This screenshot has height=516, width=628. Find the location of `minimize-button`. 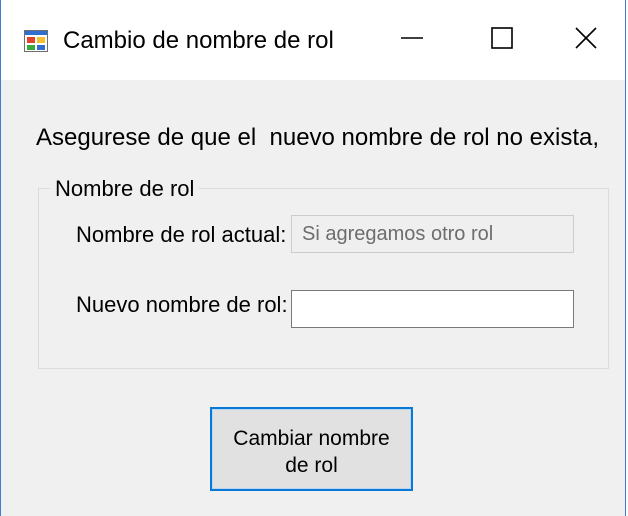

minimize-button is located at coordinates (412, 40).